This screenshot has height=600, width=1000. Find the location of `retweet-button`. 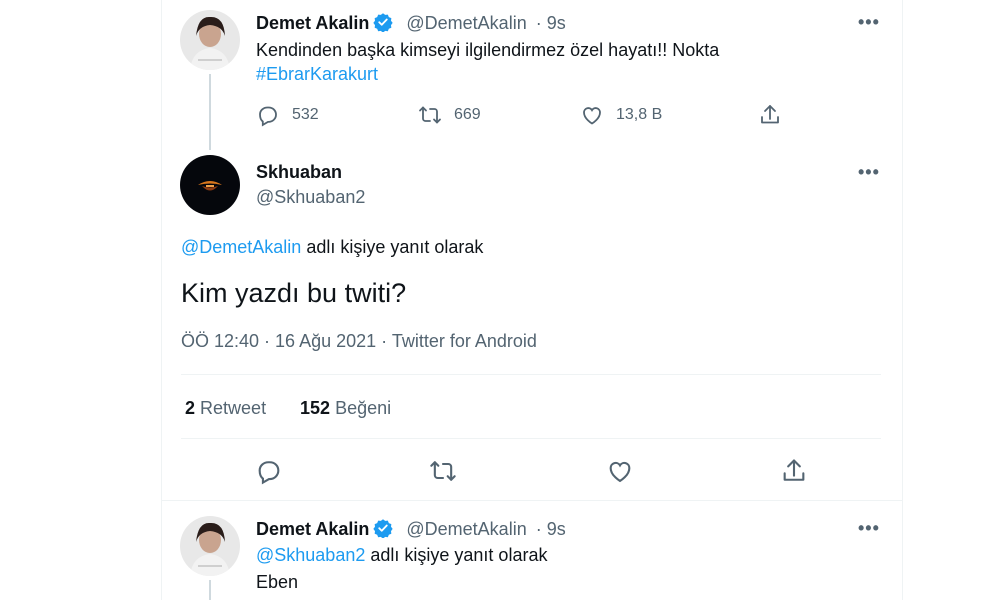

retweet-button is located at coordinates (443, 471).